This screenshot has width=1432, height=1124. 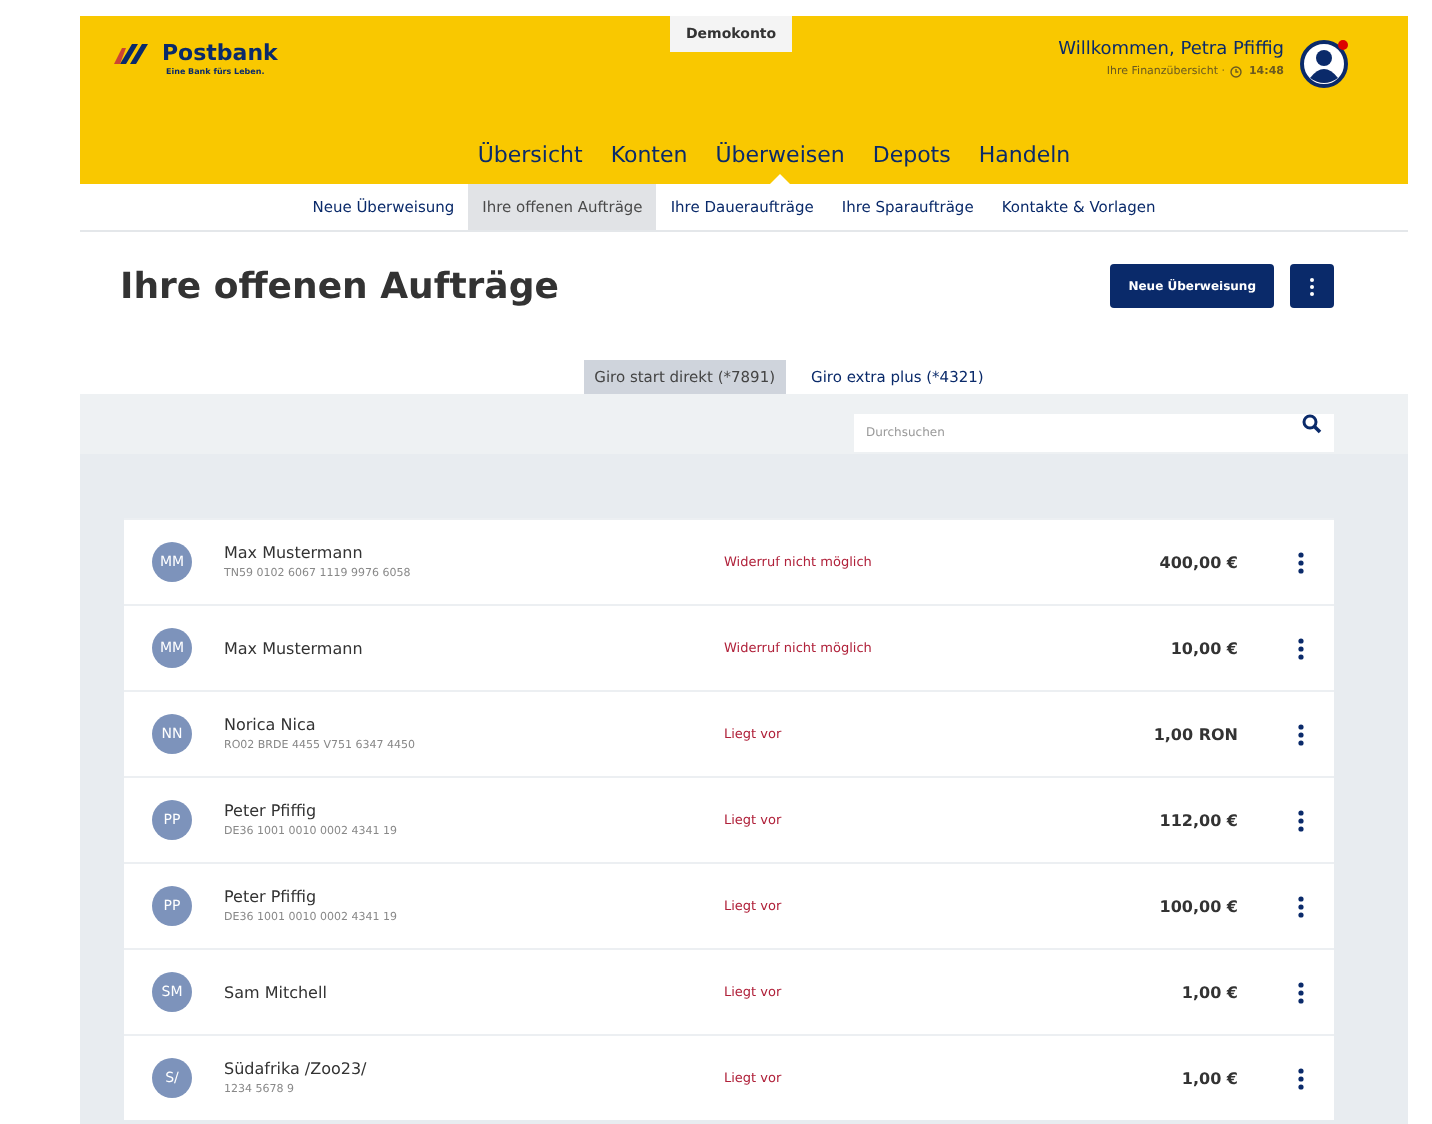 What do you see at coordinates (1194, 734) in the screenshot?
I see `order-amount: 1,00 RON` at bounding box center [1194, 734].